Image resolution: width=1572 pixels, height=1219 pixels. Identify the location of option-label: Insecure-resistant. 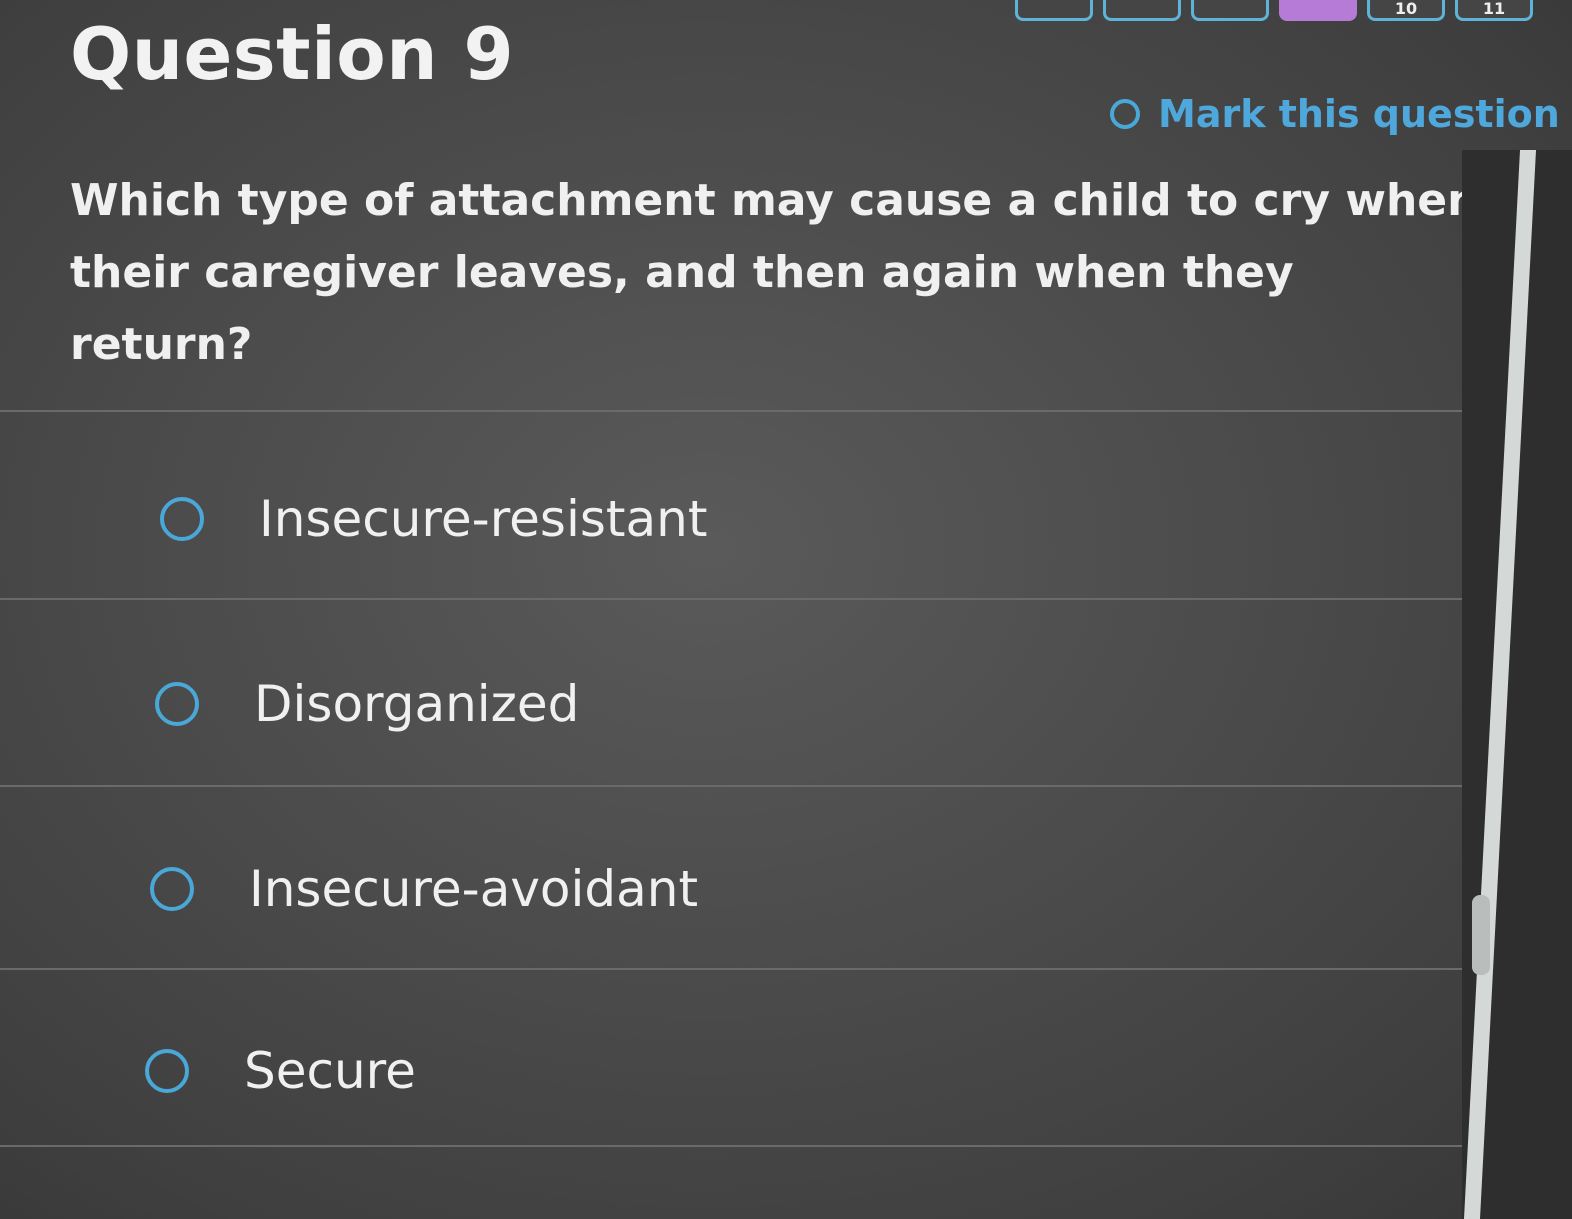
(483, 519).